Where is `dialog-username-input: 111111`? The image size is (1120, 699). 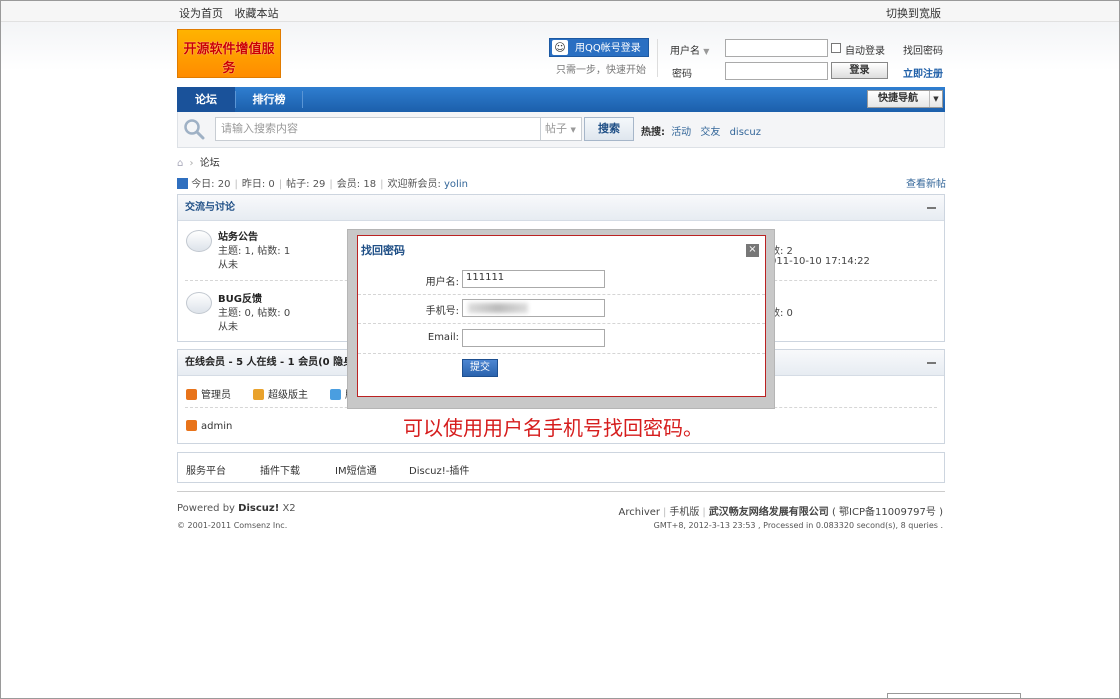
dialog-username-input: 111111 is located at coordinates (533, 279).